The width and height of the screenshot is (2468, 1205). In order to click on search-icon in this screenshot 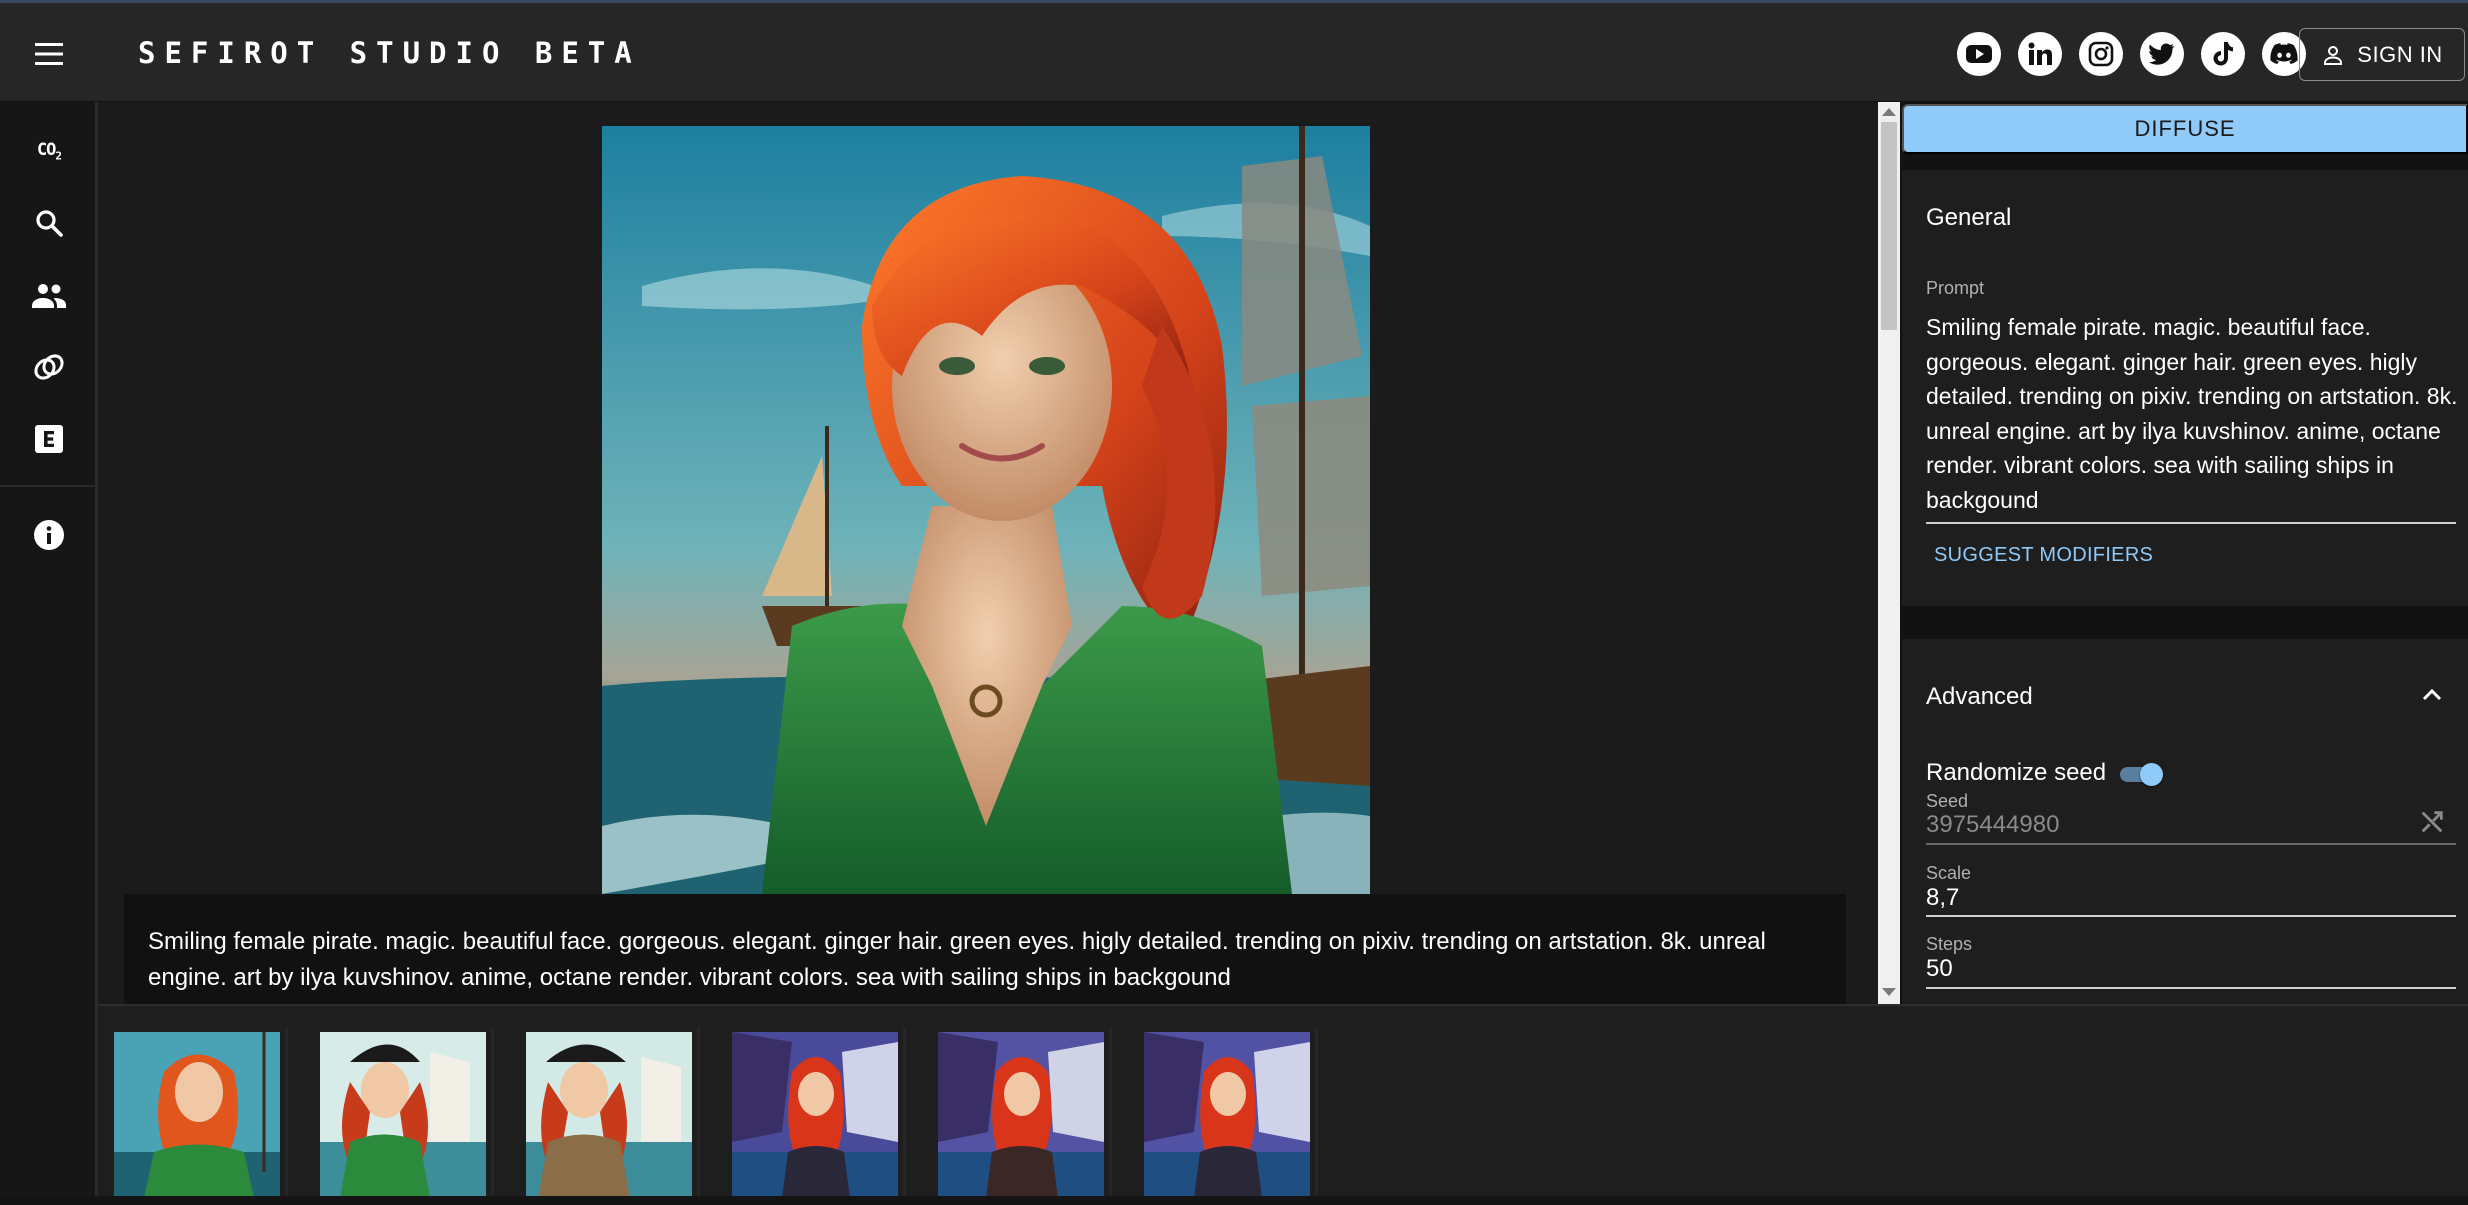, I will do `click(49, 223)`.